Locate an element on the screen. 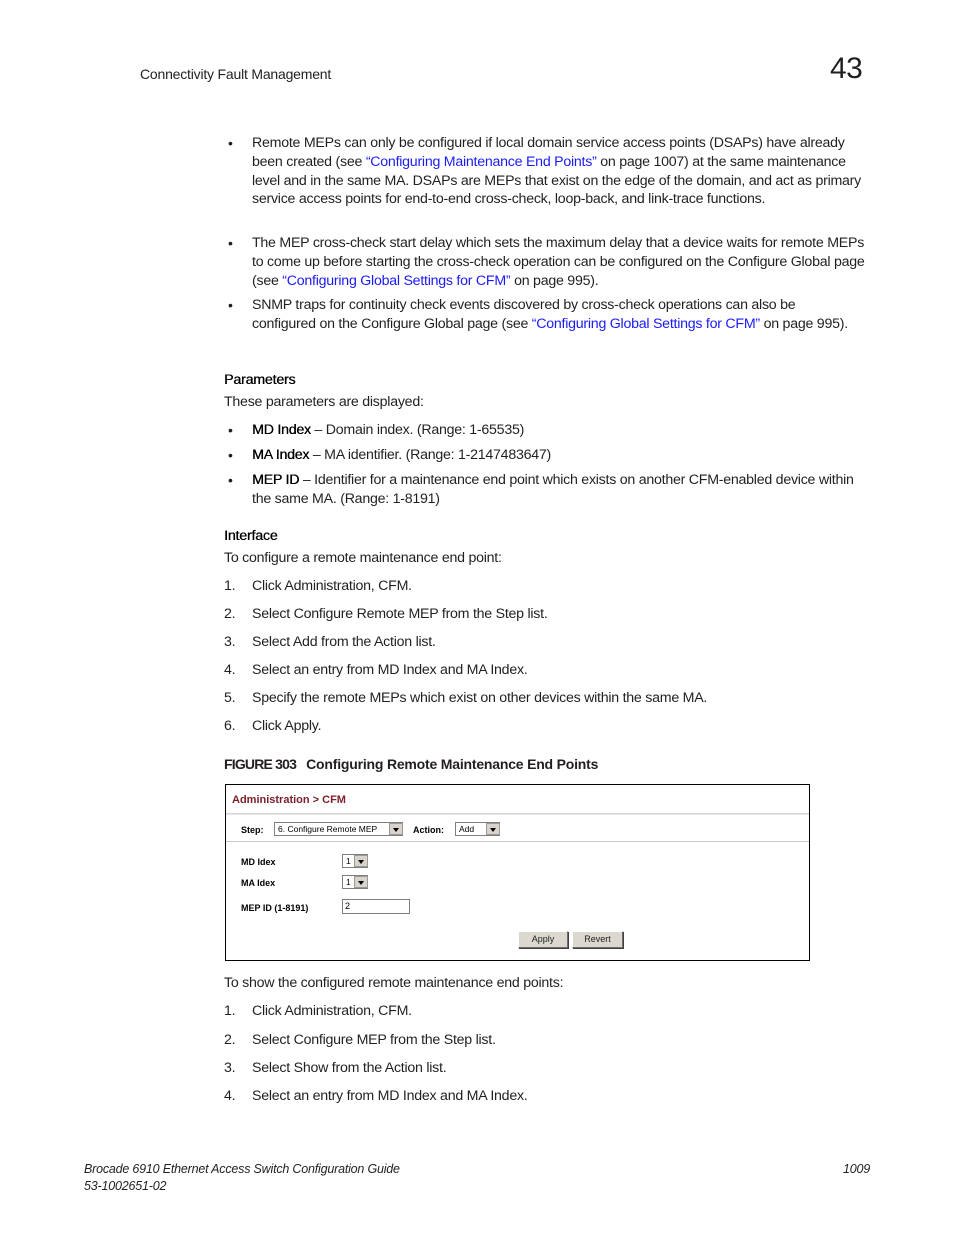 Image resolution: width=954 pixels, height=1235 pixels. parameter-description: – MA identifier. (Range: 1-2147483647) is located at coordinates (430, 455).